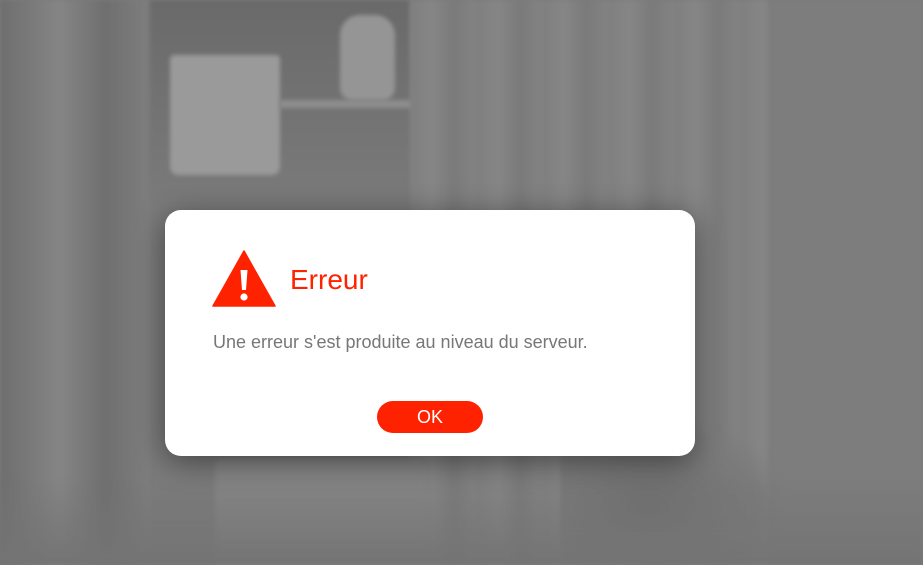 The width and height of the screenshot is (923, 565). Describe the element at coordinates (225, 115) in the screenshot. I see `background-lamp` at that location.